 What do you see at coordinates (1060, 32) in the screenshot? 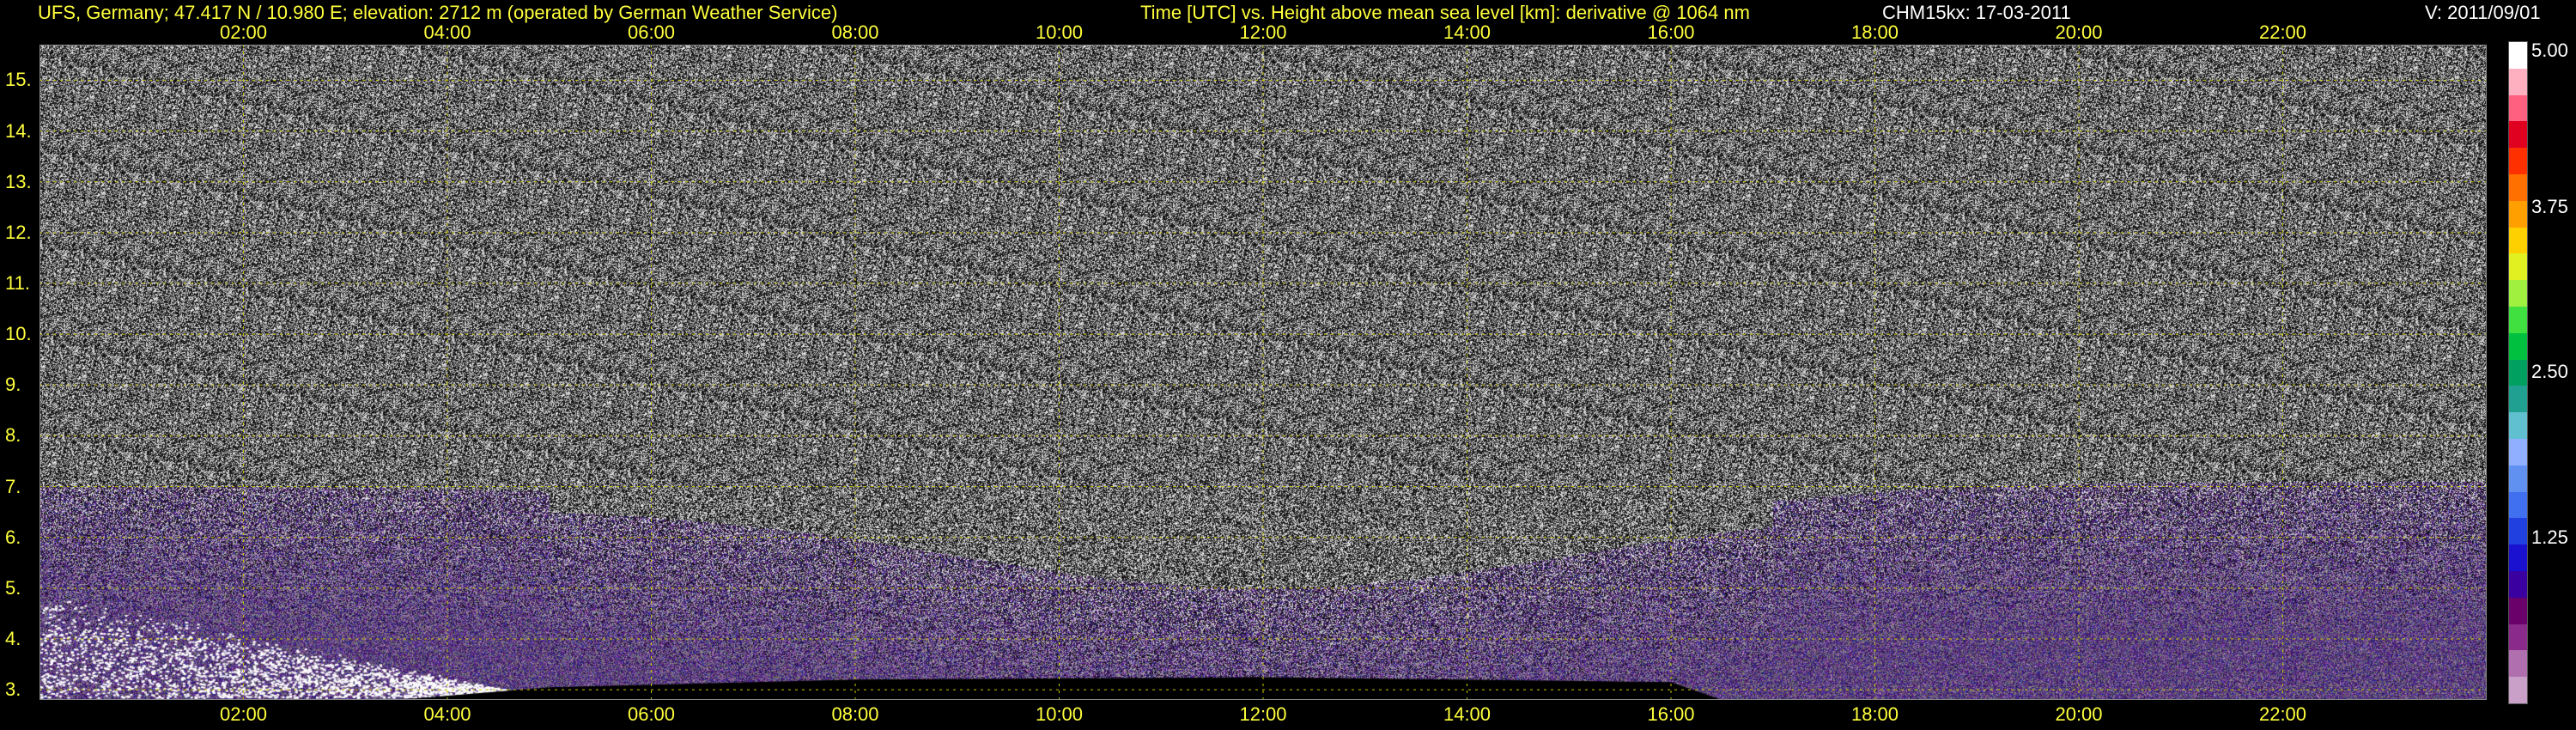
I see `x-tick-top: 10:00` at bounding box center [1060, 32].